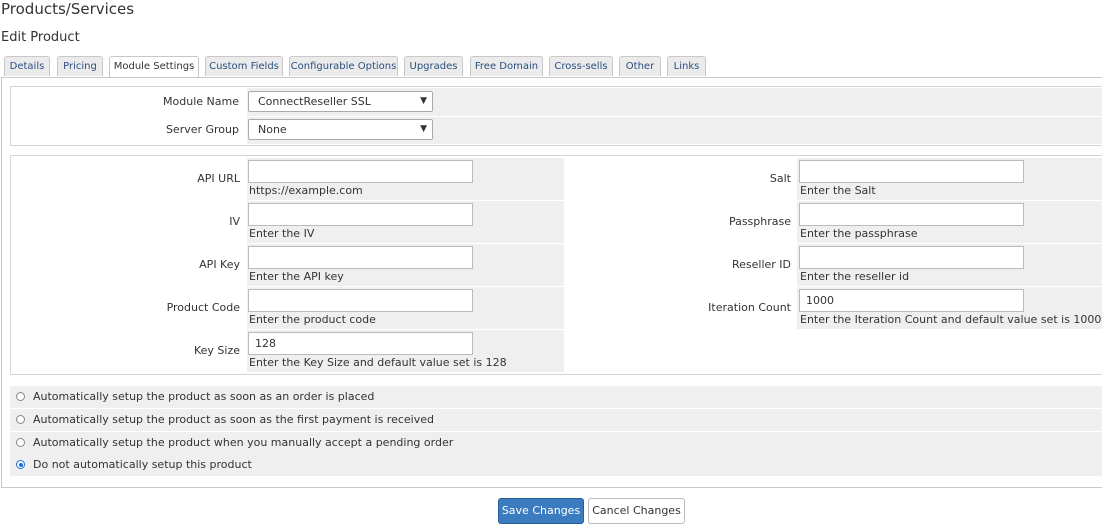  What do you see at coordinates (234, 221) in the screenshot?
I see `iv-label: IV` at bounding box center [234, 221].